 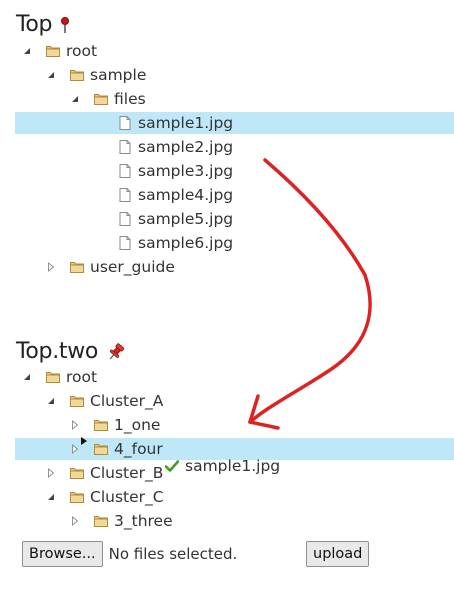 I want to click on tree-node-label: sample, so click(x=118, y=75).